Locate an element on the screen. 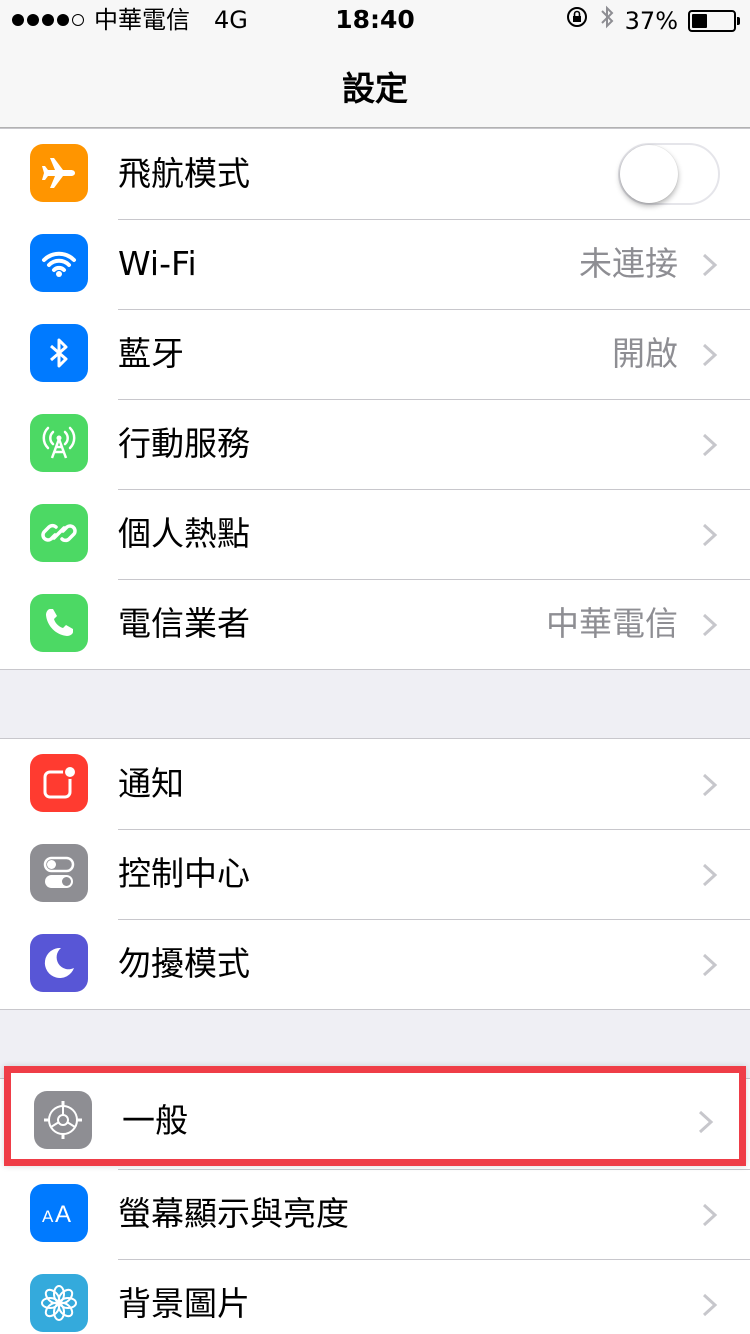  settings-row-notifications: 通知 is located at coordinates (375, 784).